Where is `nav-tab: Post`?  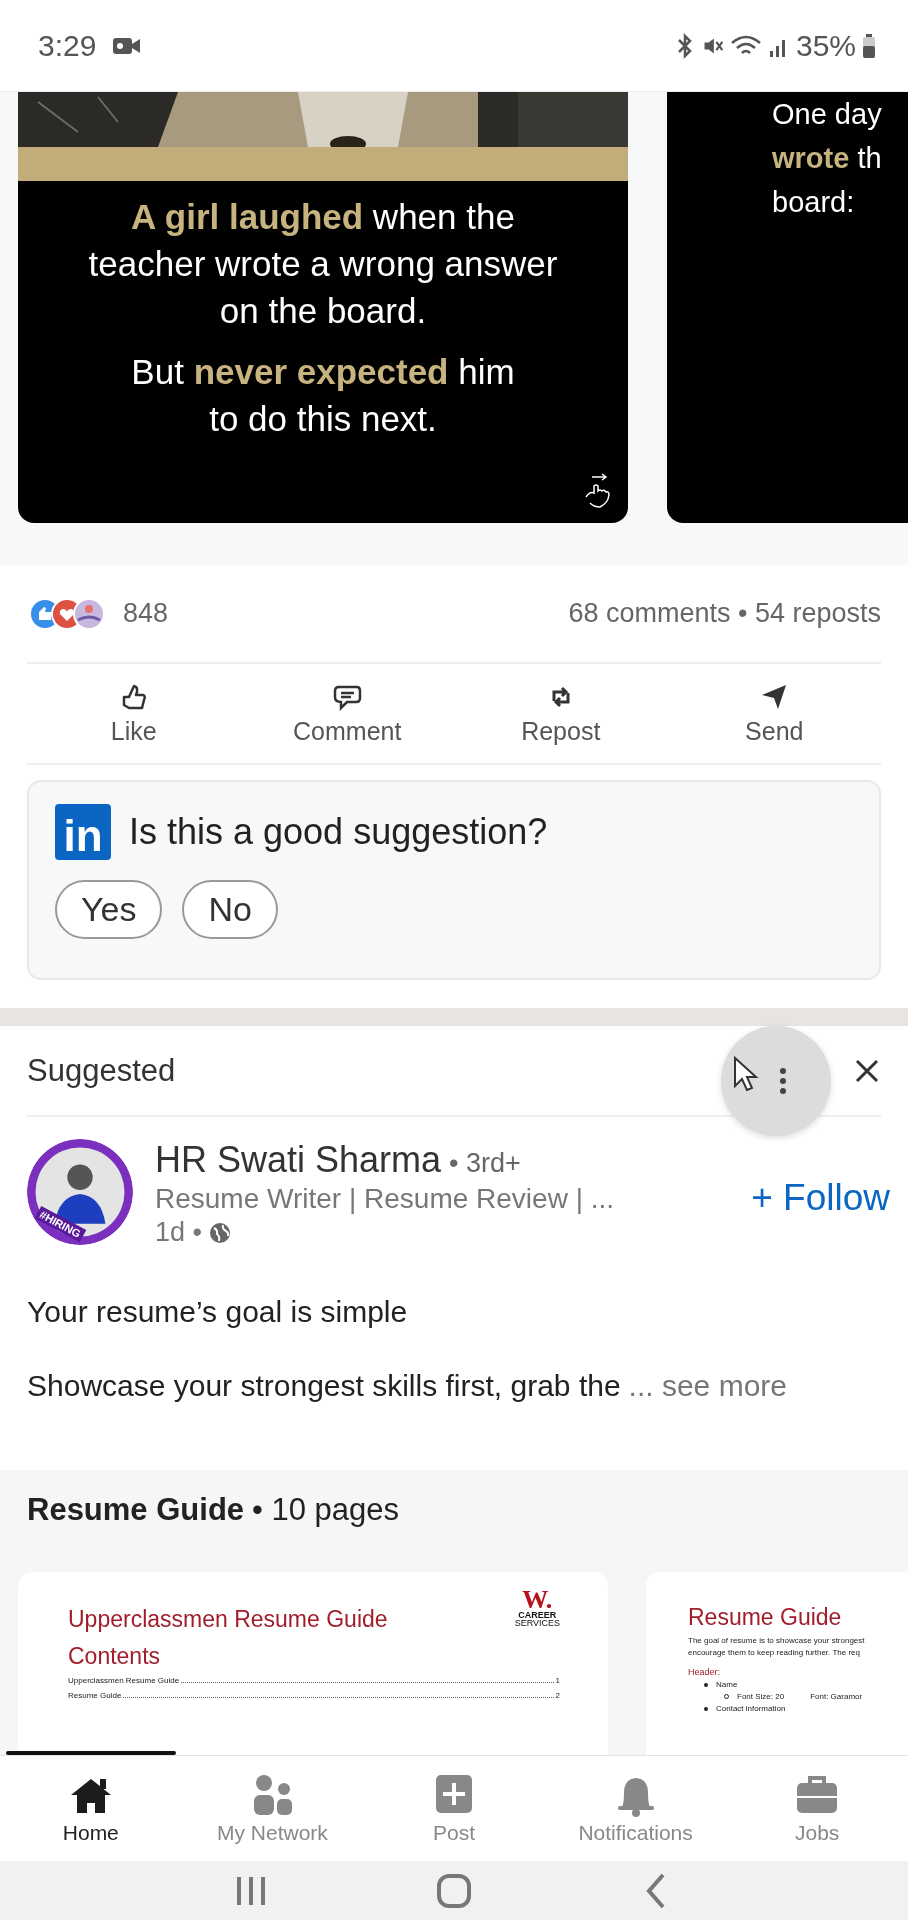
nav-tab: Post is located at coordinates (454, 1808).